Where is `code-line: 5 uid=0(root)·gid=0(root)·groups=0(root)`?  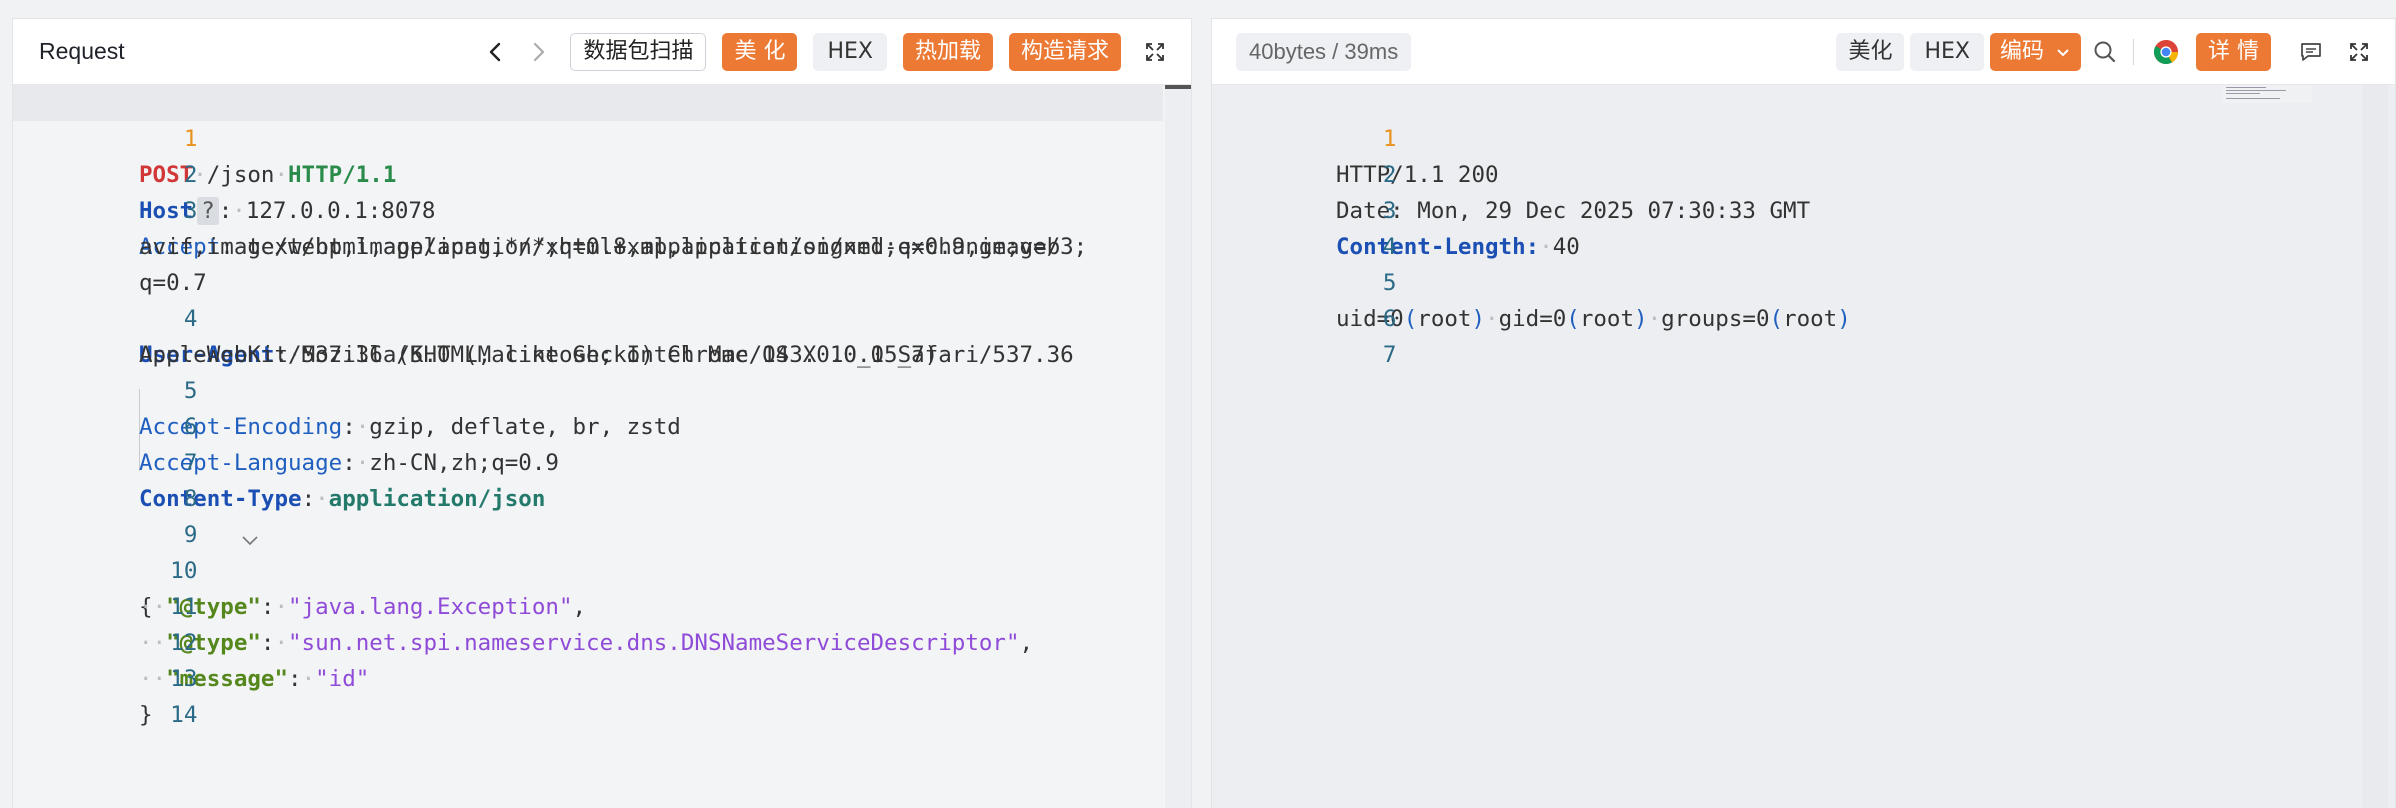 code-line: 5 uid=0(root)·gid=0(root)·groups=0(root) is located at coordinates (1803, 280).